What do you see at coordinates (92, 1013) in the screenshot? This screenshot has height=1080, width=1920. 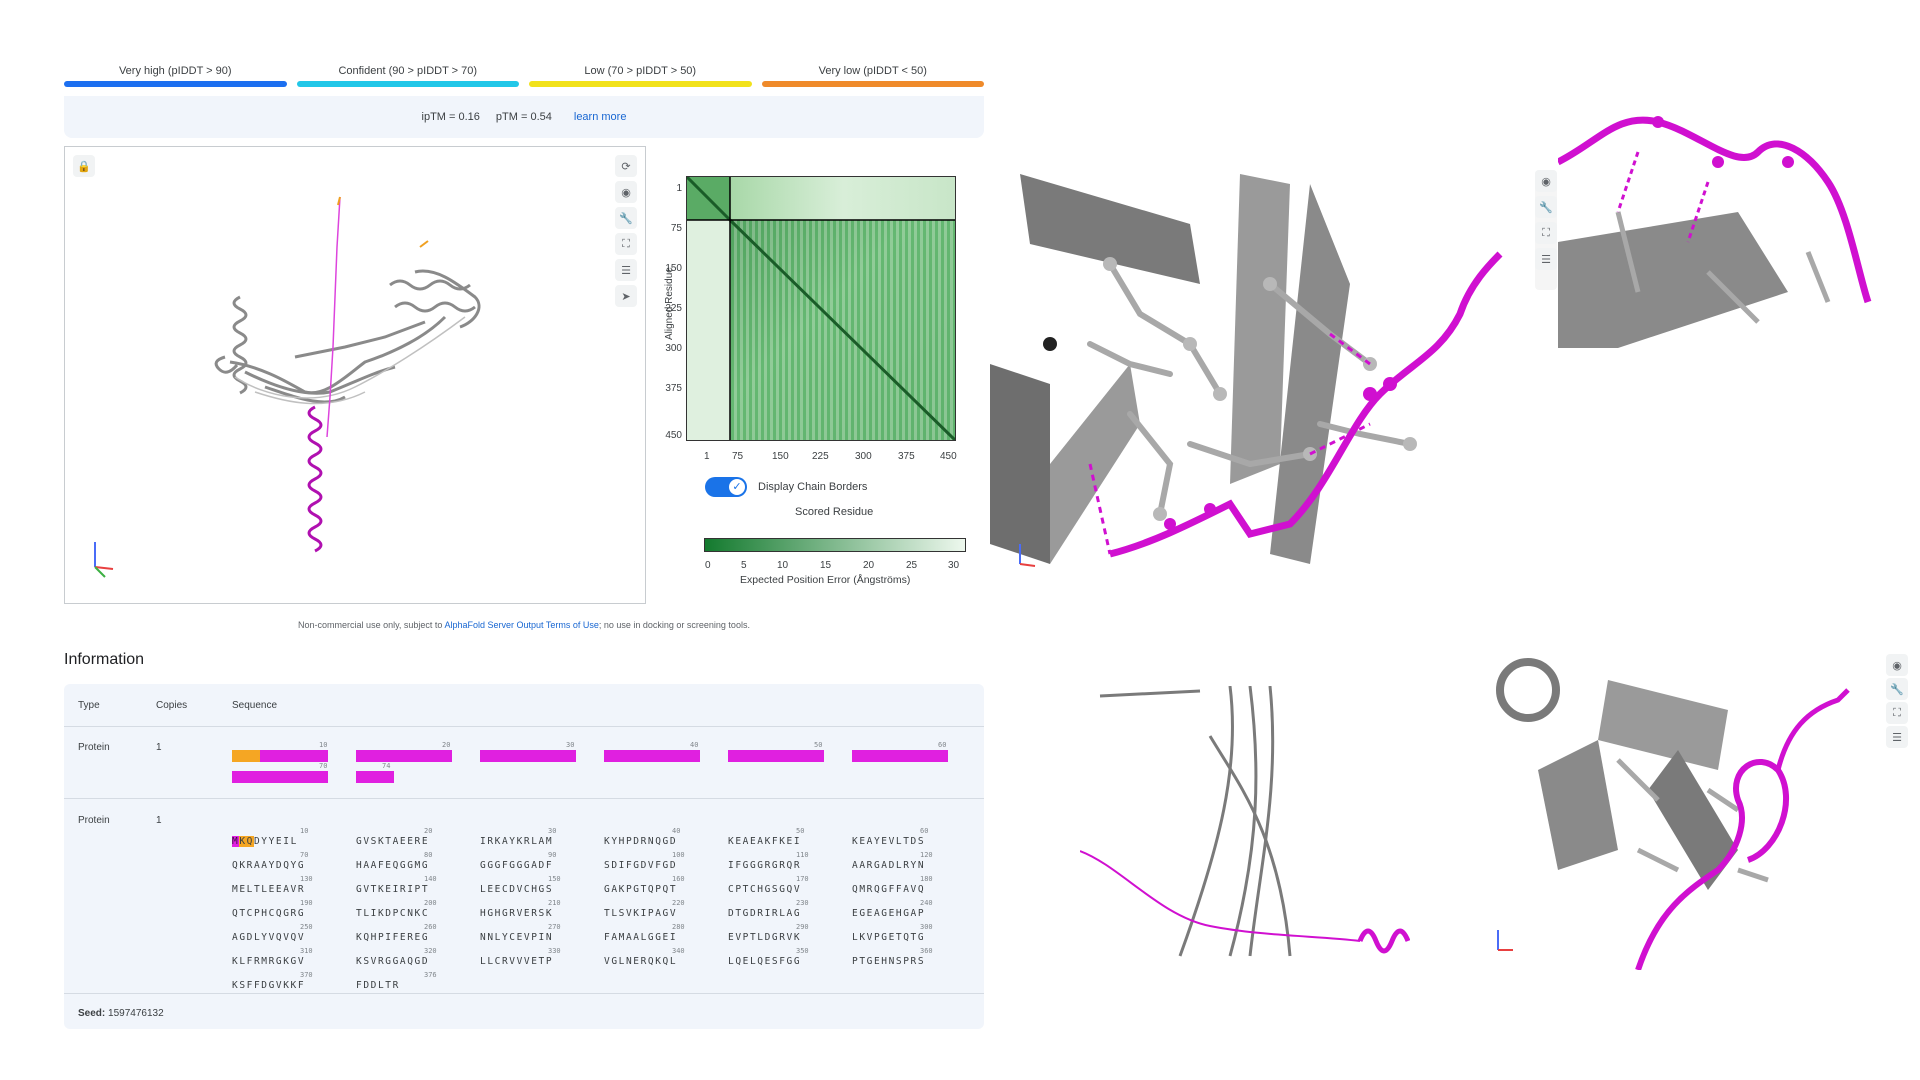 I see `seed-label: Seed:` at bounding box center [92, 1013].